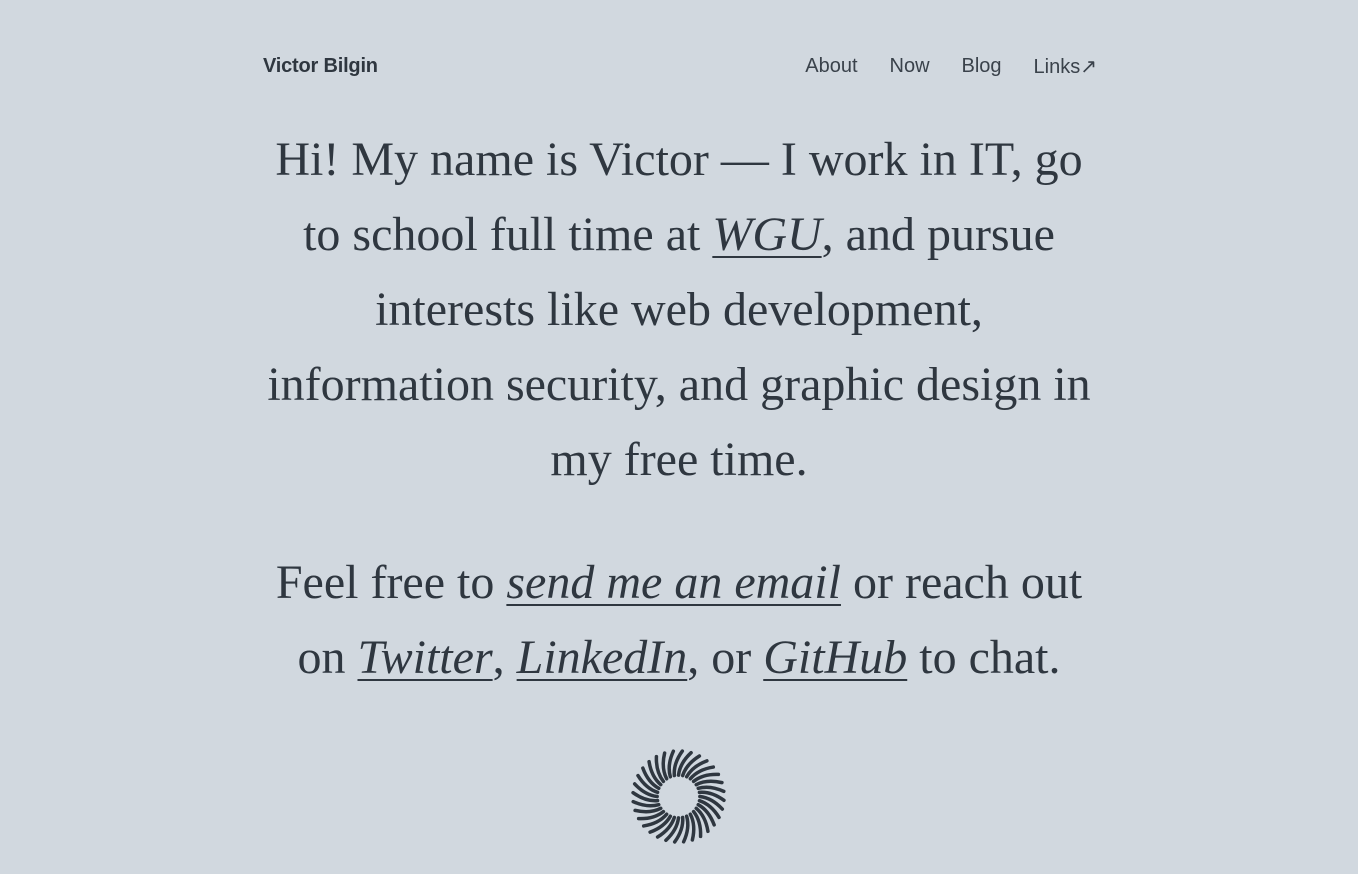 The image size is (1358, 874). What do you see at coordinates (320, 66) in the screenshot?
I see `site-name-link: Victor Bilgin` at bounding box center [320, 66].